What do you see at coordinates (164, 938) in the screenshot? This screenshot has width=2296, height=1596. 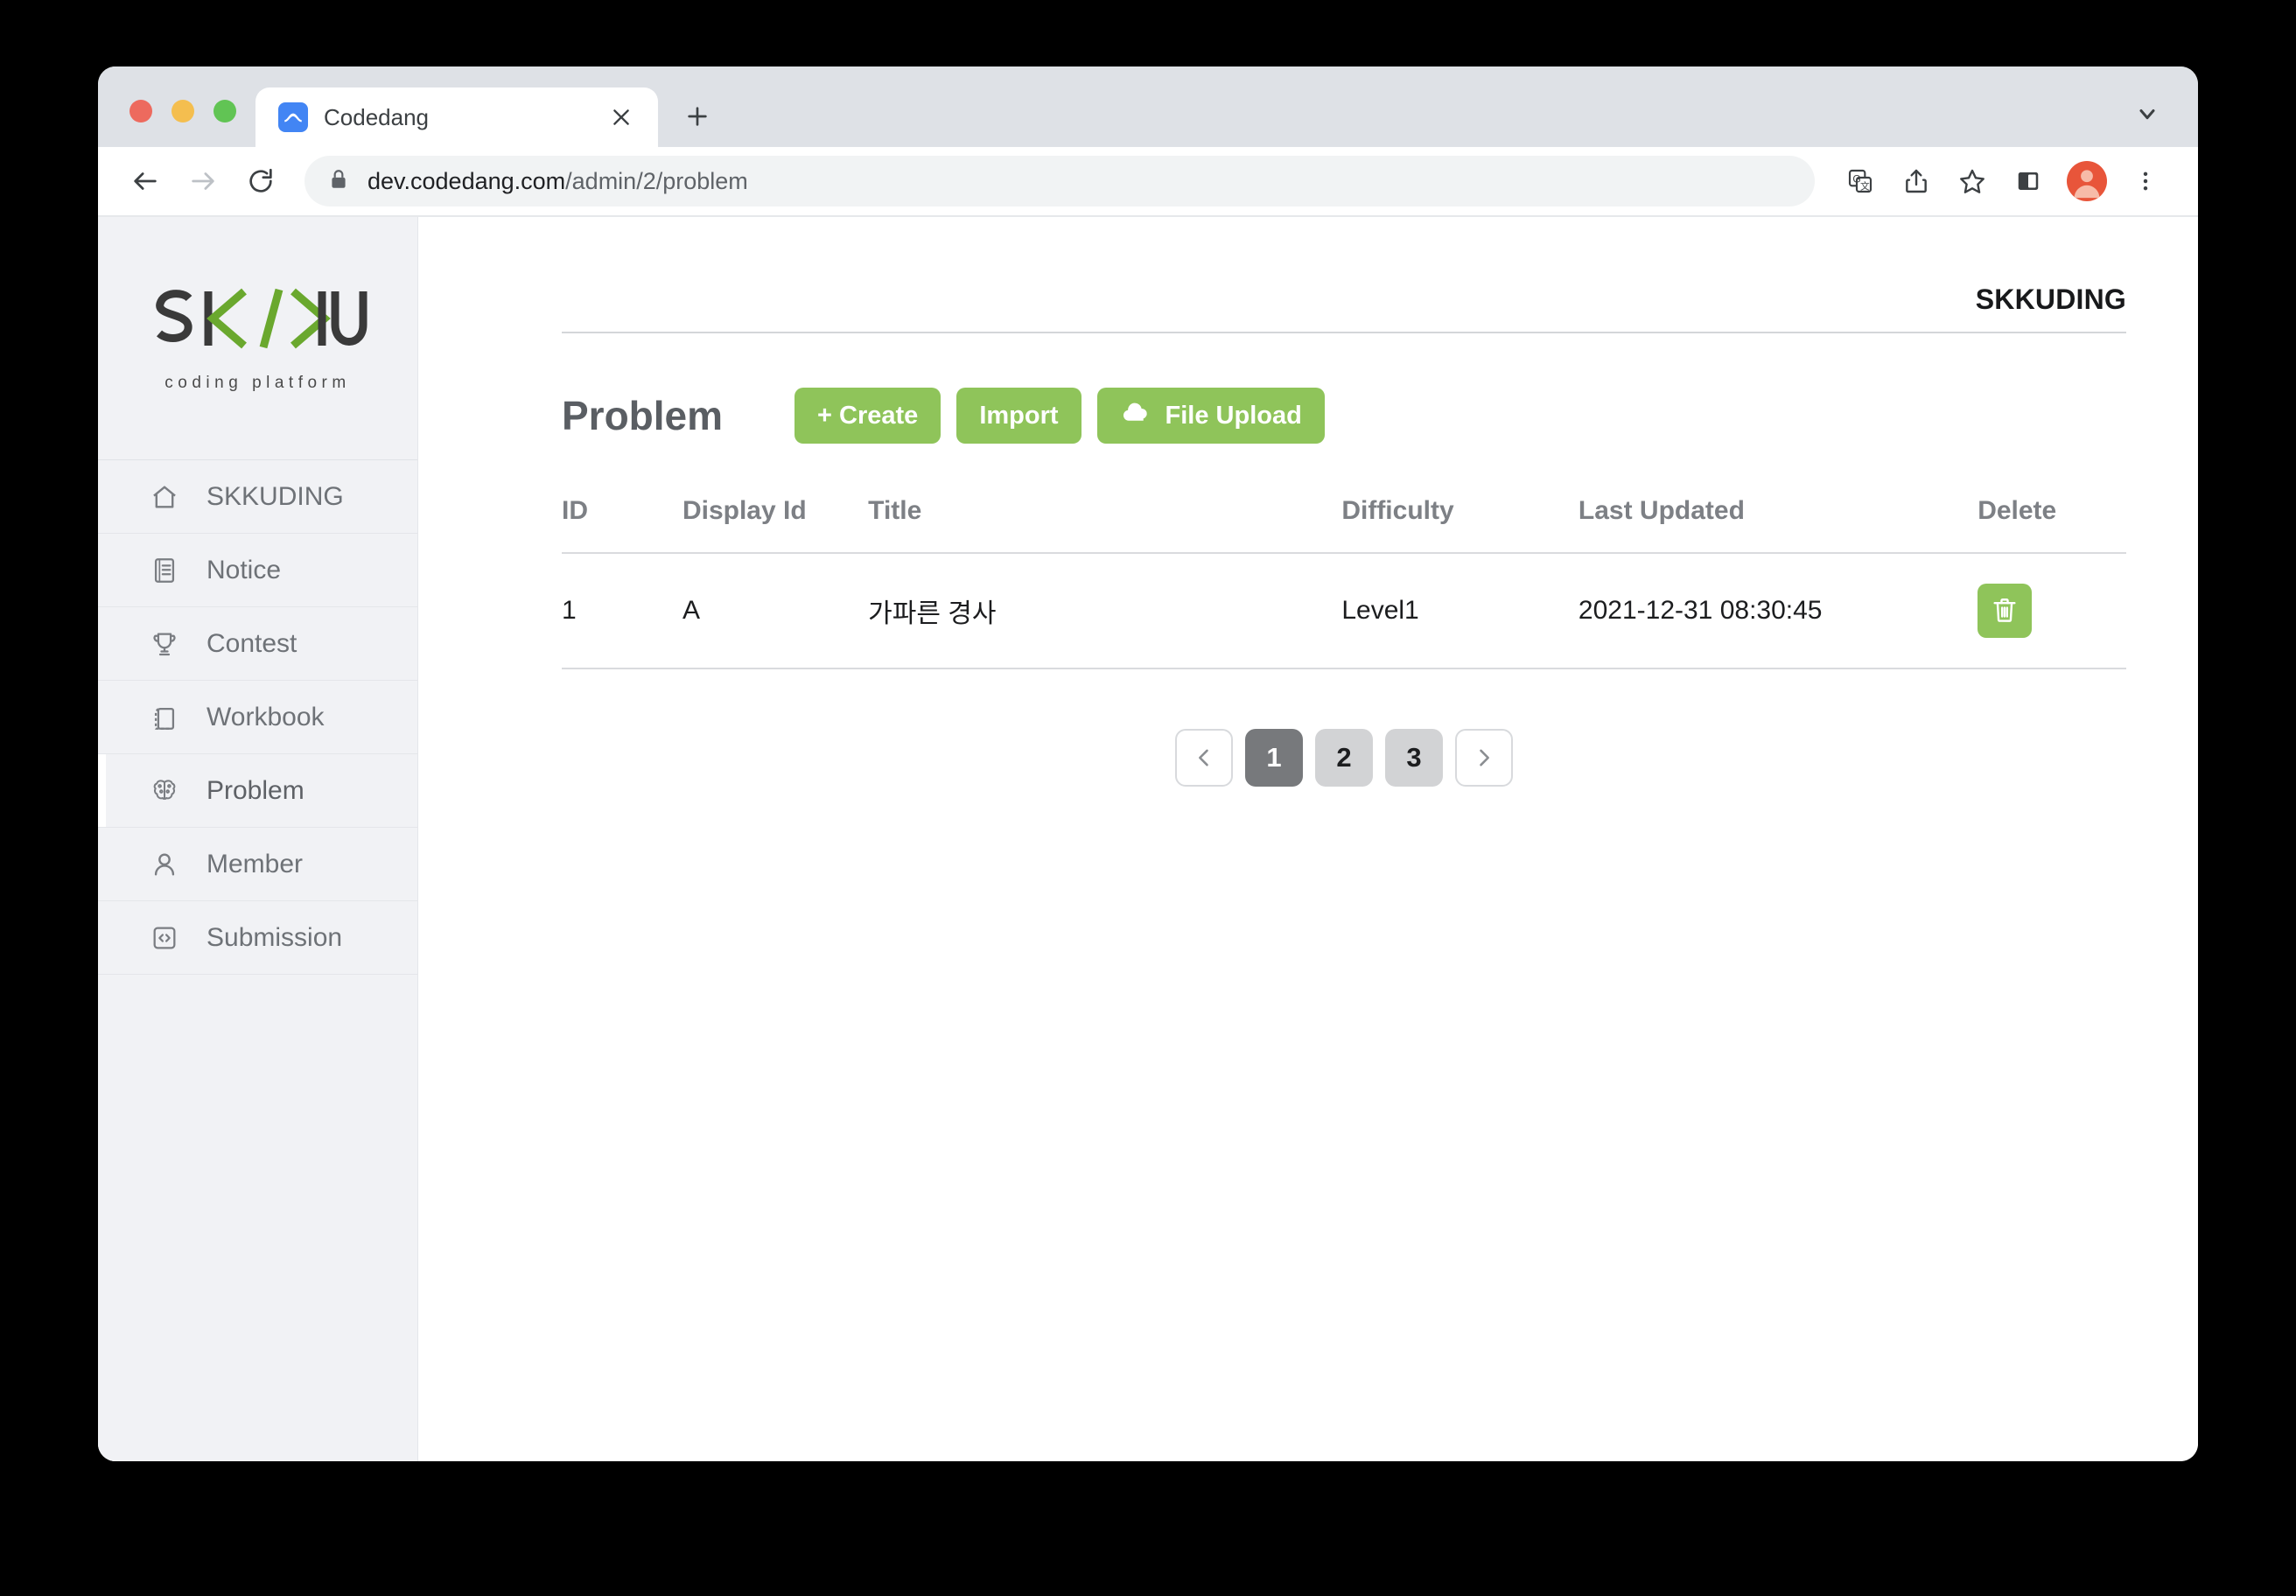 I see `code-brackets-icon` at bounding box center [164, 938].